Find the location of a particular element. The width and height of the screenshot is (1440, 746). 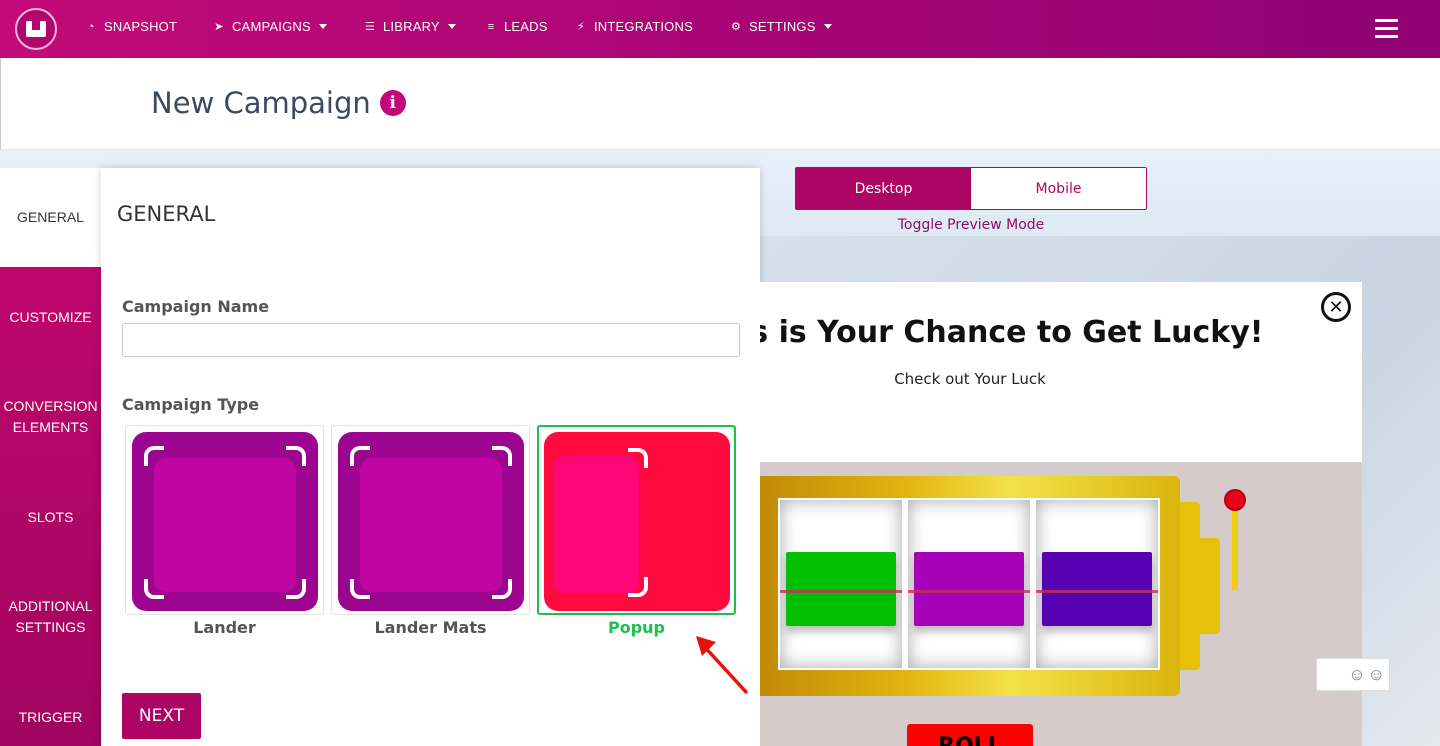

library-icon: ☰ is located at coordinates (370, 27).